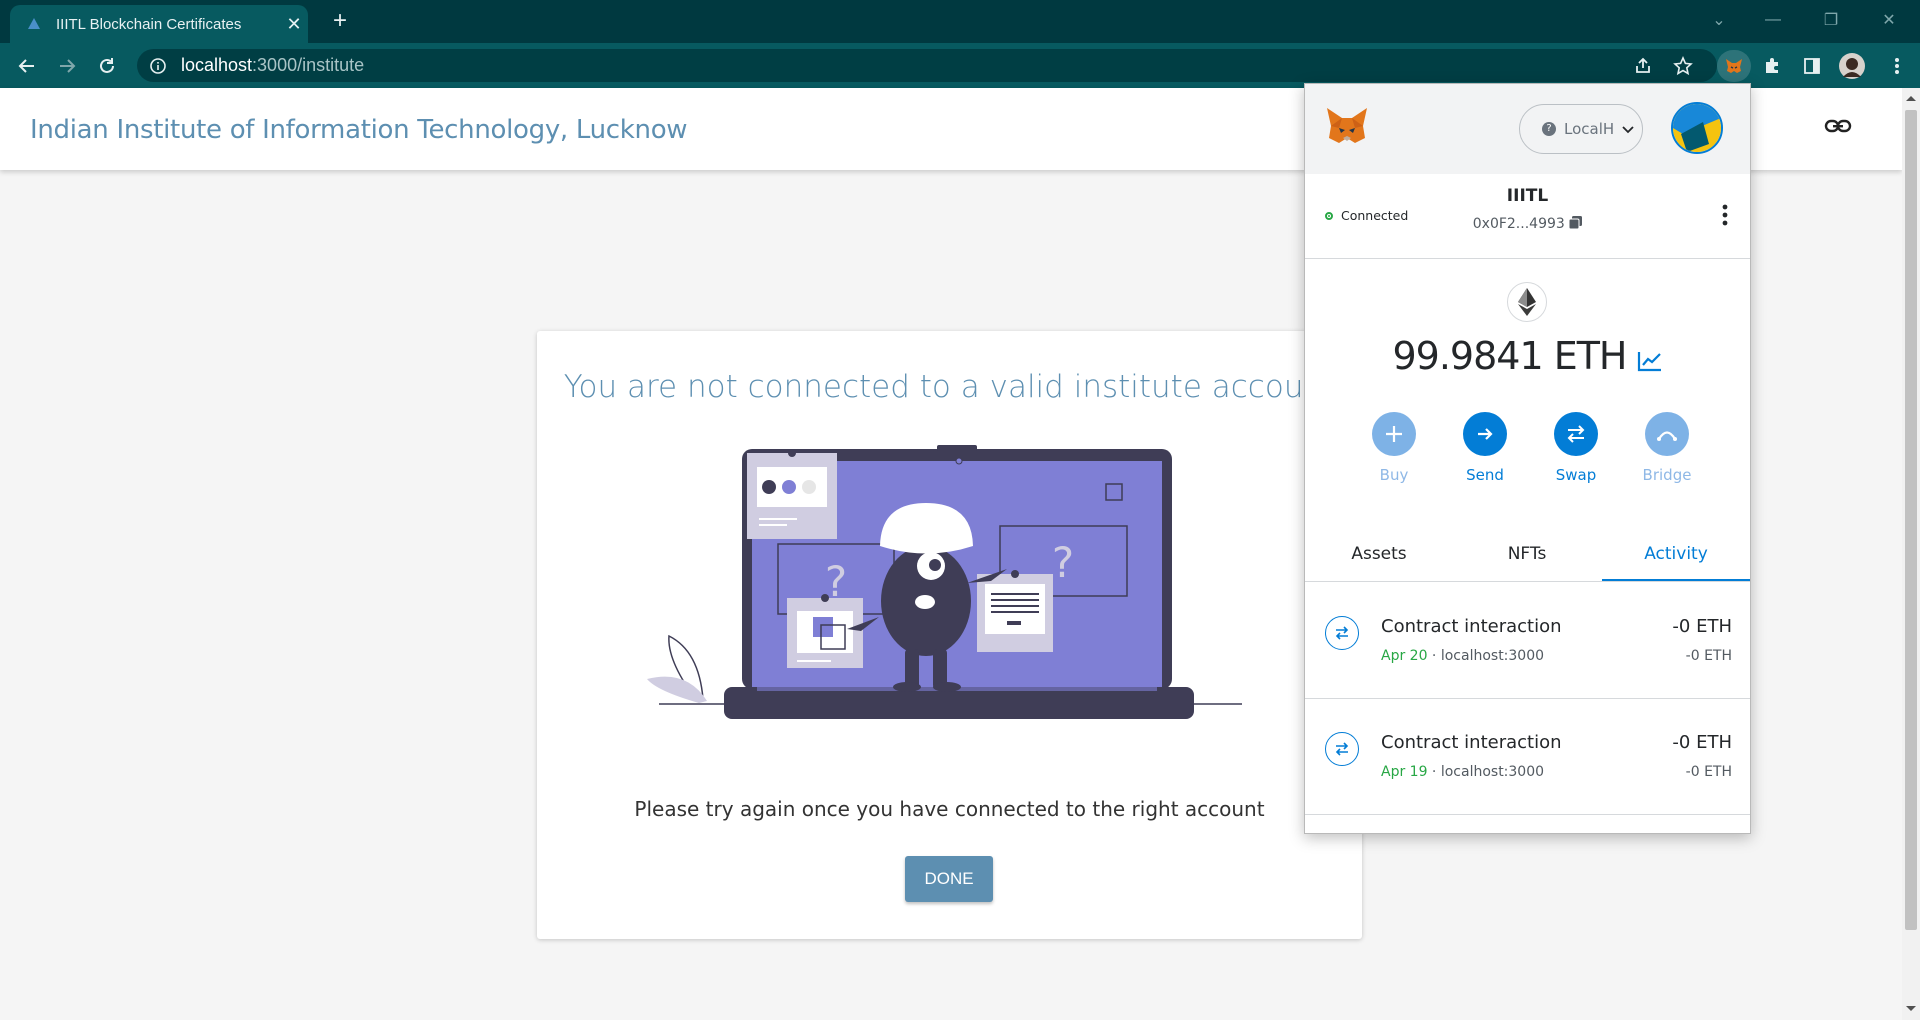 The height and width of the screenshot is (1020, 1920). What do you see at coordinates (1643, 66) in the screenshot?
I see `share-icon` at bounding box center [1643, 66].